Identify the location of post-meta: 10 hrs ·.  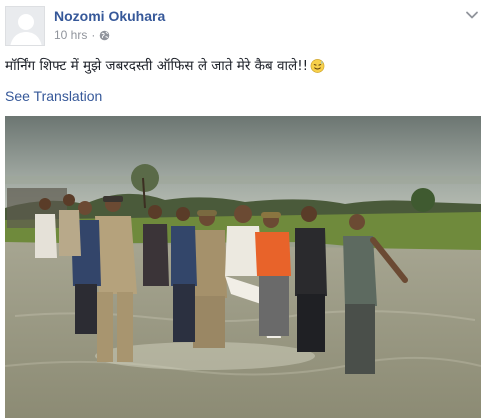
(82, 35).